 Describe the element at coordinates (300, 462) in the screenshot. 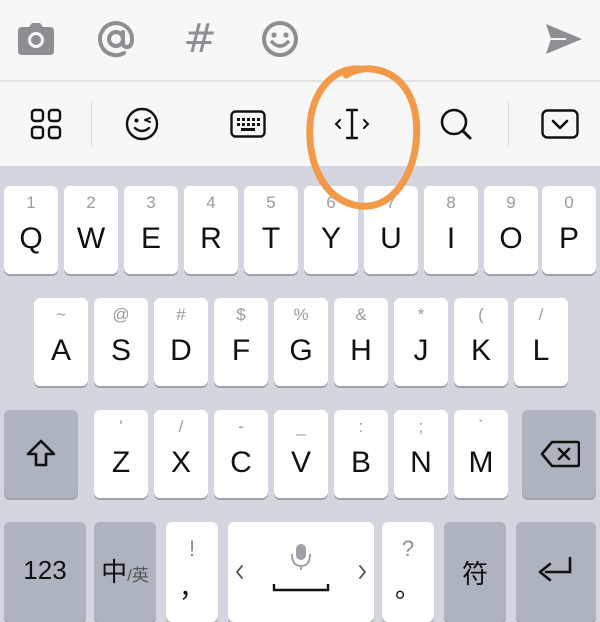

I see `key-main: V` at that location.